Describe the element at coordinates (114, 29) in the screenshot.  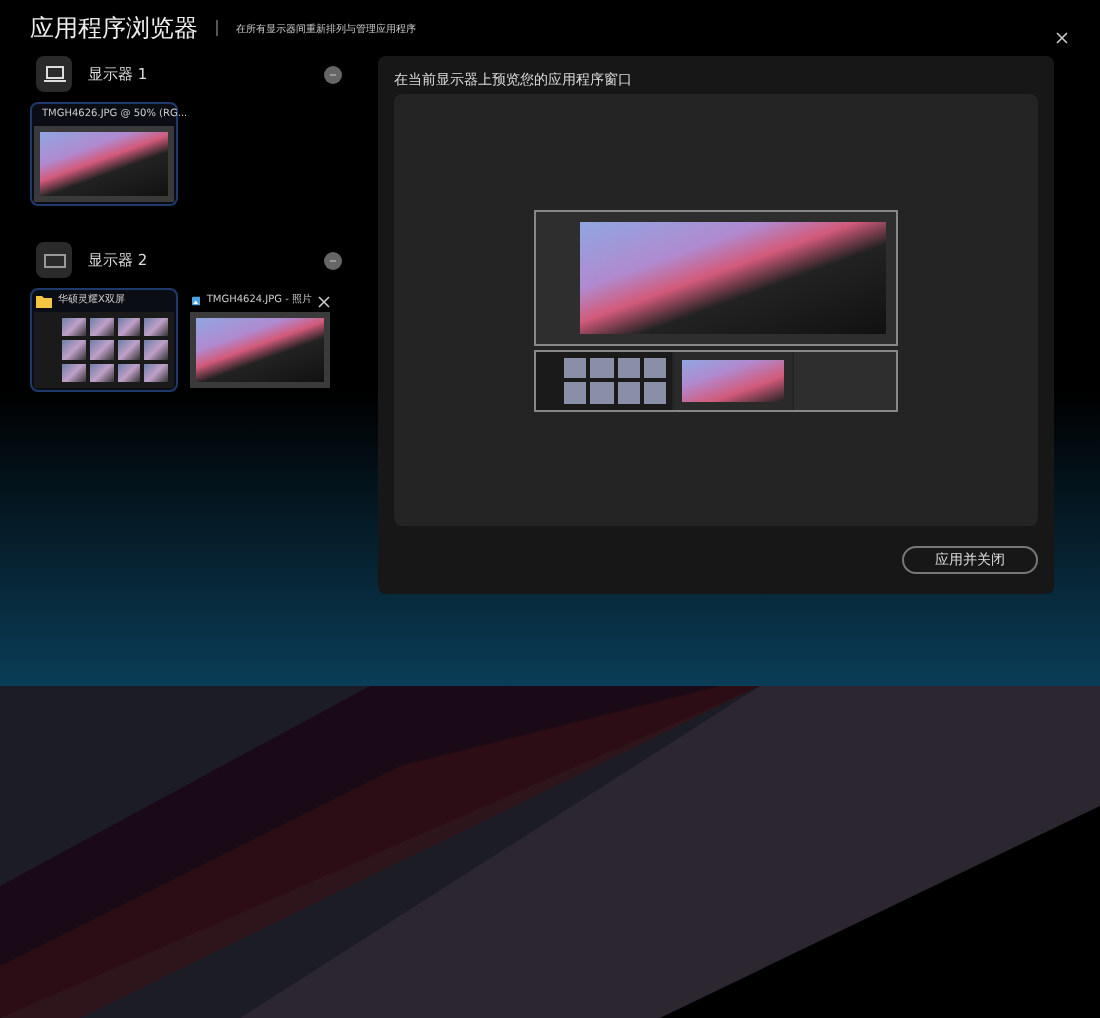
I see `window-title: 应用程序浏览器` at that location.